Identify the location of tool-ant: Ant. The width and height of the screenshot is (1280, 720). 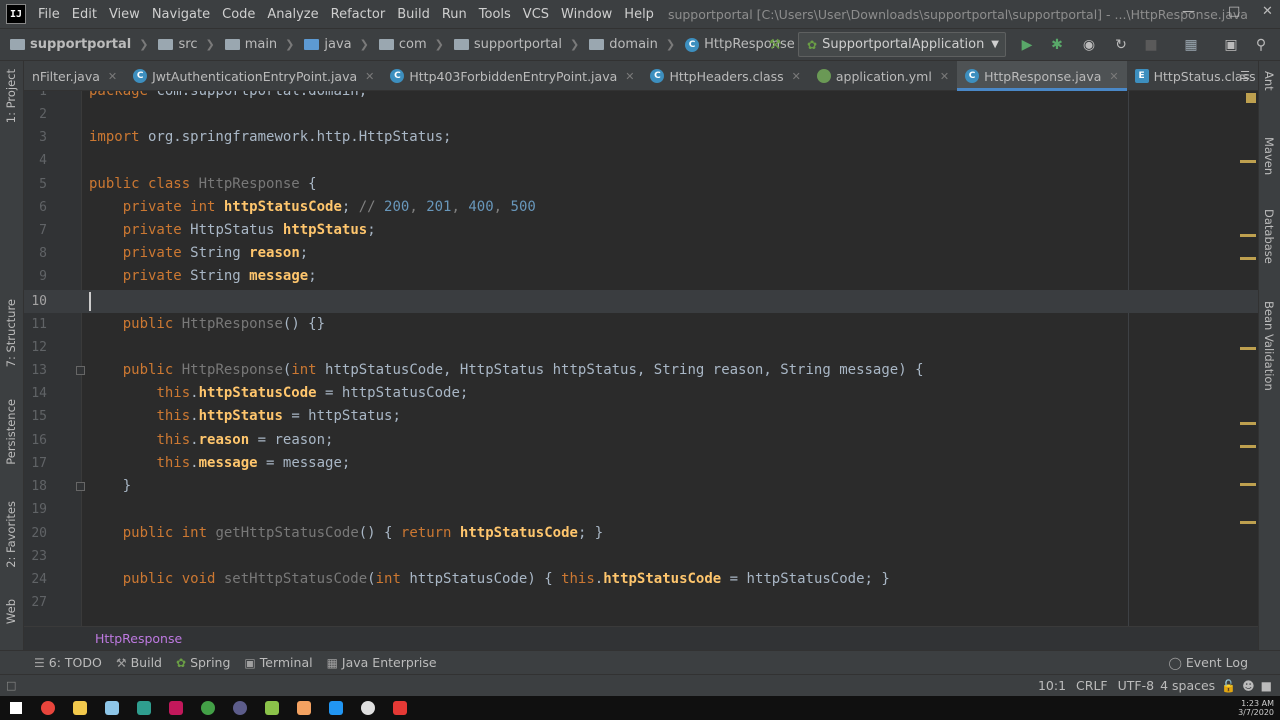
(1269, 81).